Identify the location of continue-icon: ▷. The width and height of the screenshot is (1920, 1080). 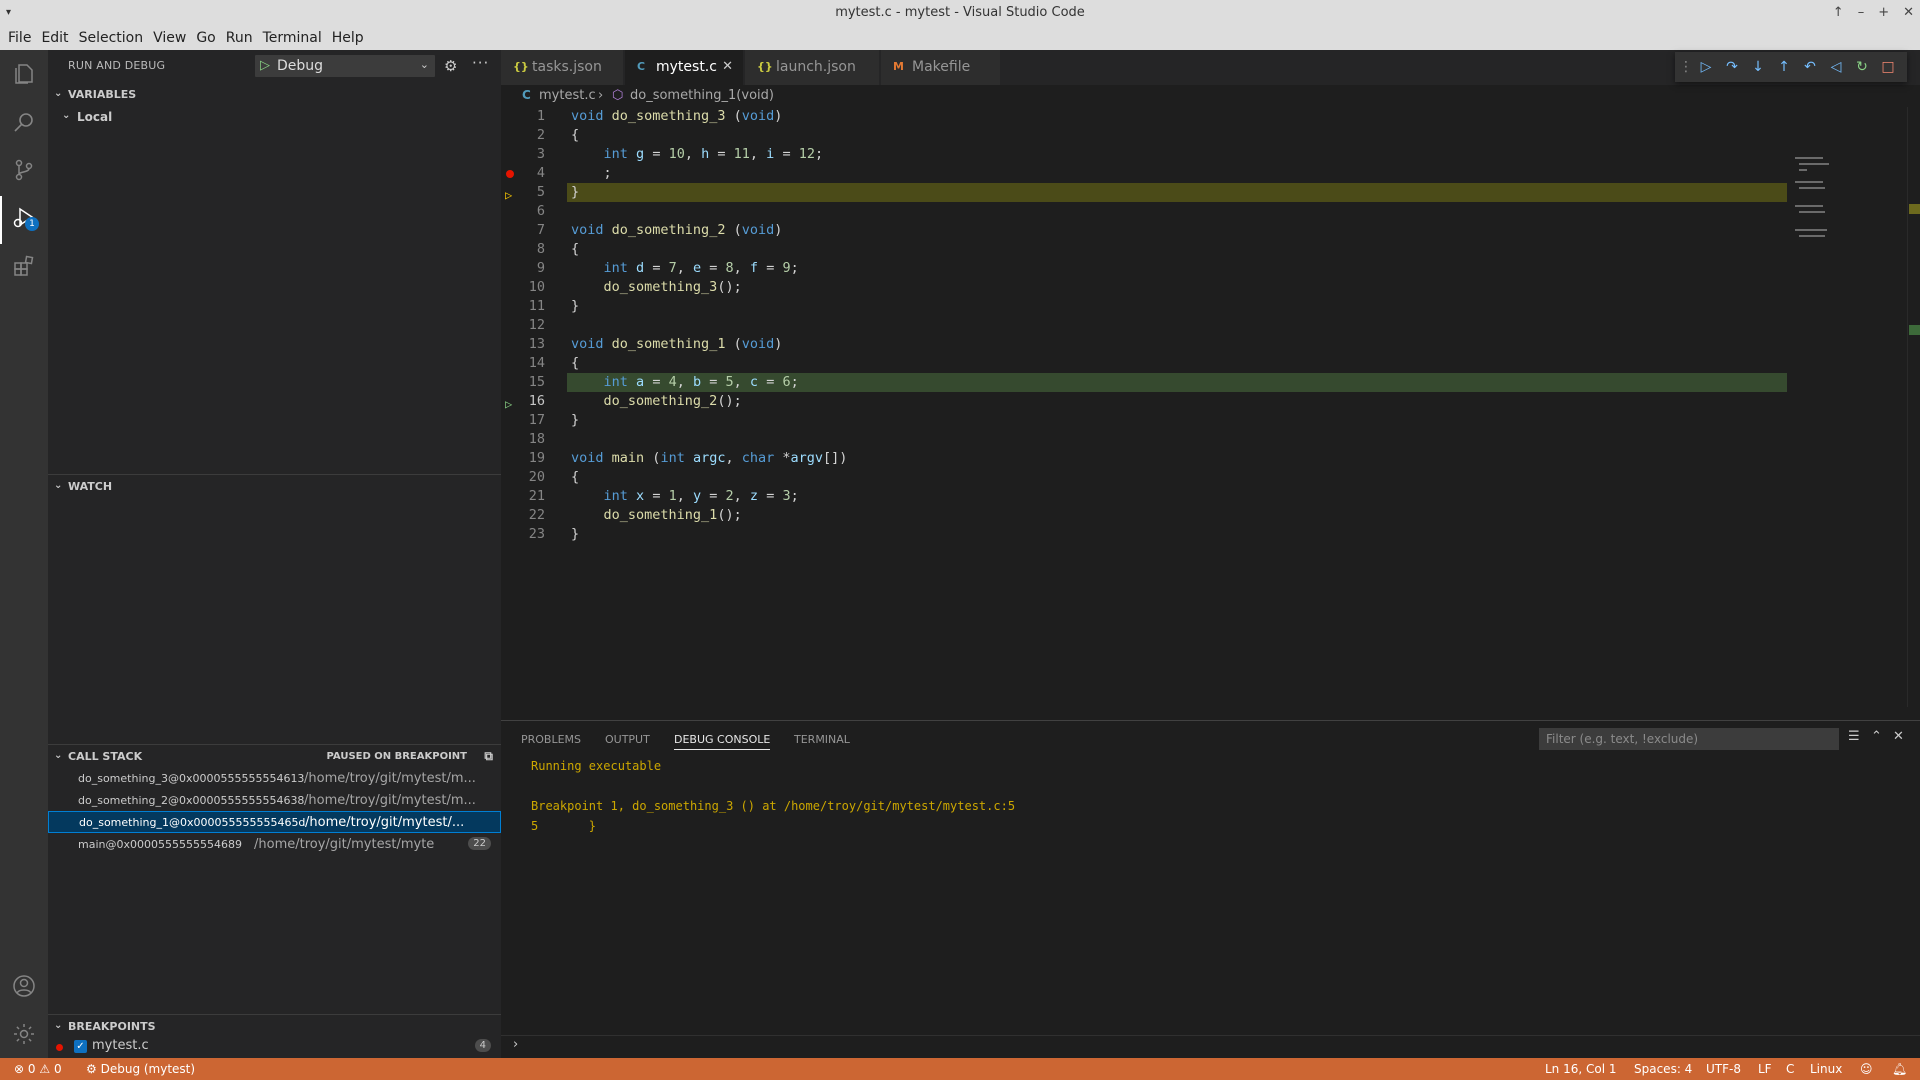
(1706, 67).